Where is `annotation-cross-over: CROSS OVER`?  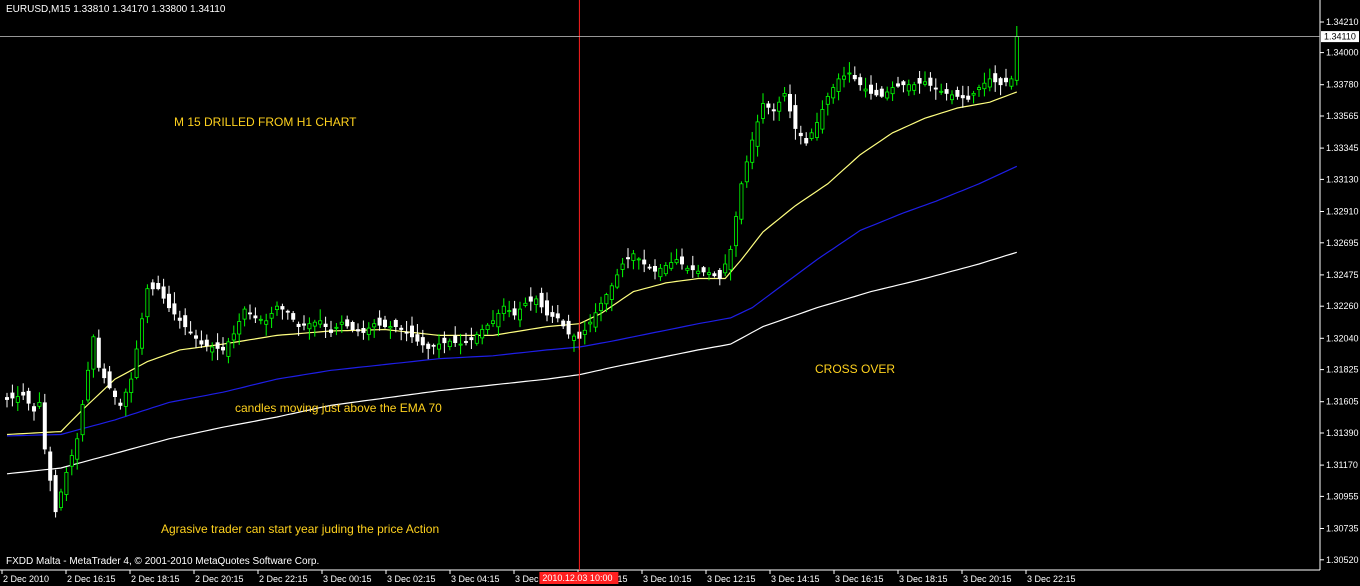 annotation-cross-over: CROSS OVER is located at coordinates (855, 369).